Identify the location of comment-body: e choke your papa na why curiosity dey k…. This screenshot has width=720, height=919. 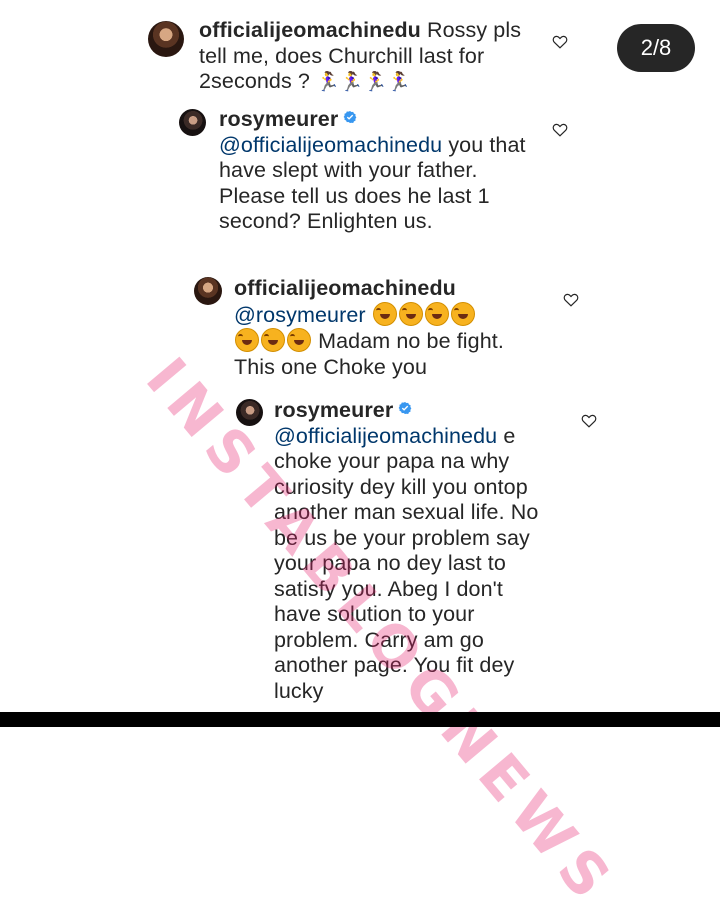
(406, 563).